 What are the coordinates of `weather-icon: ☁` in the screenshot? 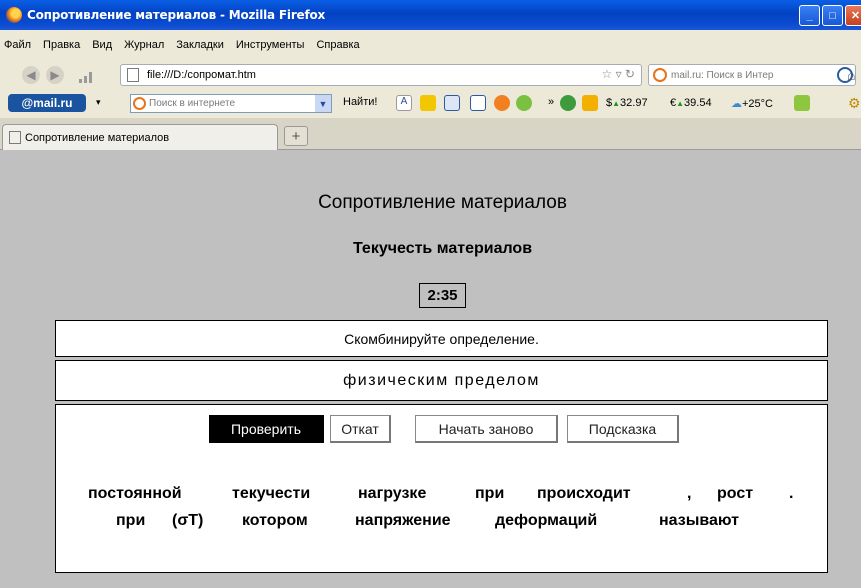 It's located at (736, 104).